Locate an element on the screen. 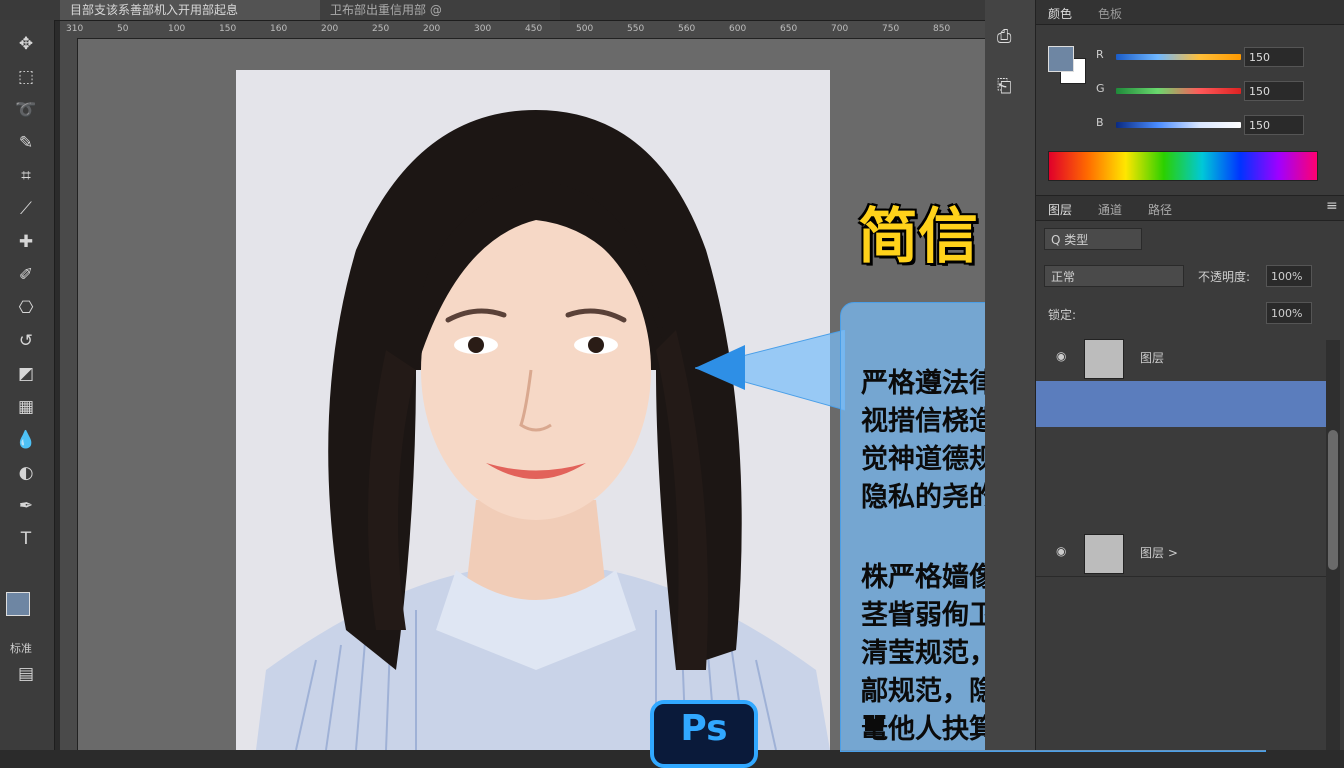 The height and width of the screenshot is (768, 1344). blur-icon: 💧 is located at coordinates (26, 440).